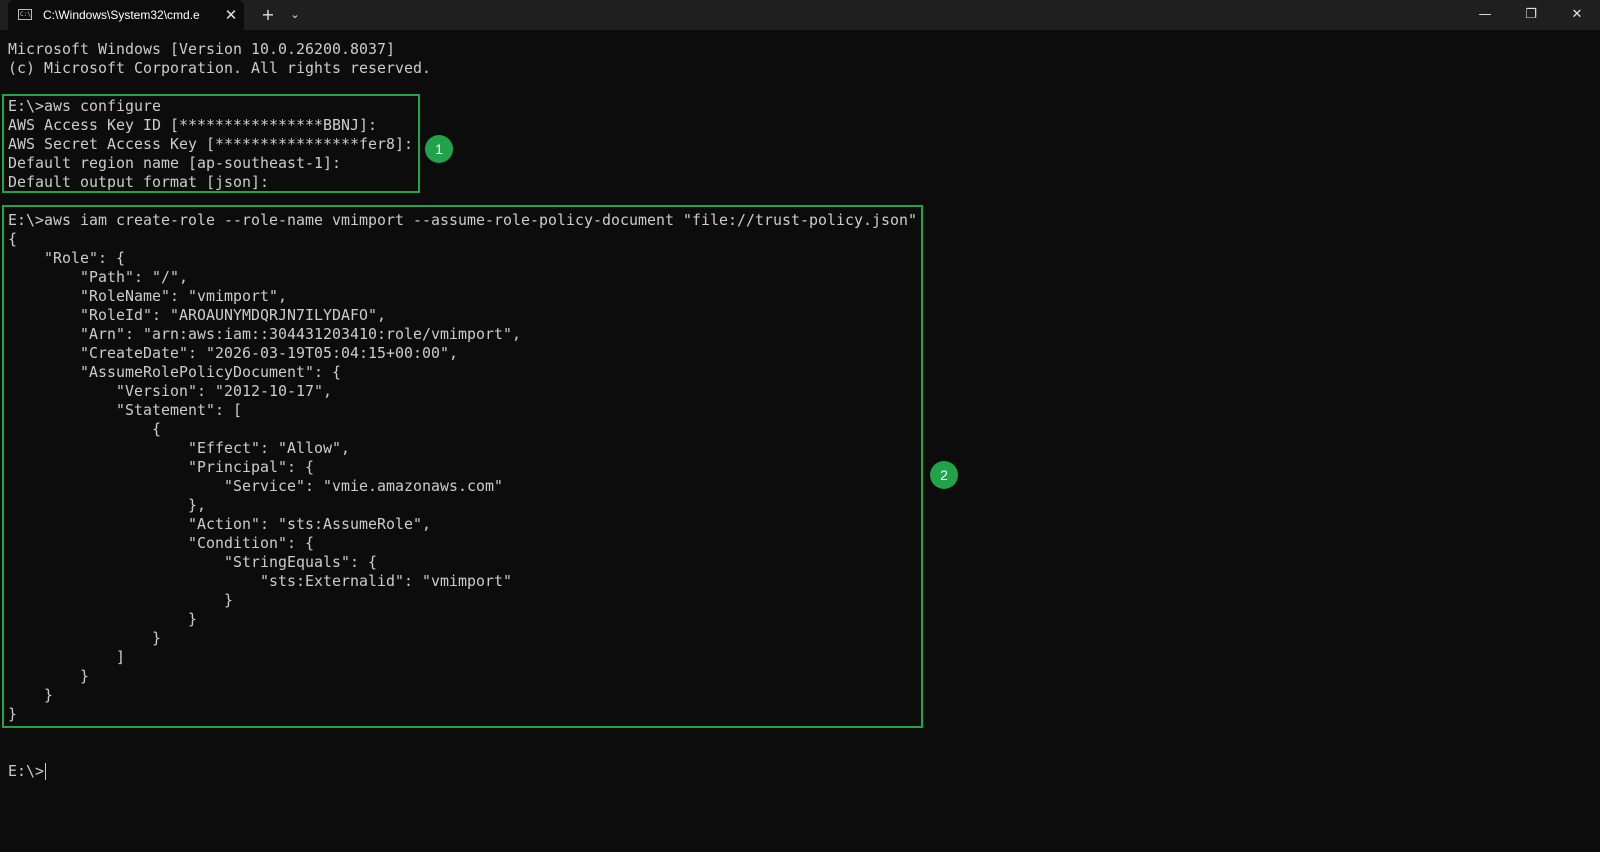  I want to click on minimize-button: —, so click(1485, 15).